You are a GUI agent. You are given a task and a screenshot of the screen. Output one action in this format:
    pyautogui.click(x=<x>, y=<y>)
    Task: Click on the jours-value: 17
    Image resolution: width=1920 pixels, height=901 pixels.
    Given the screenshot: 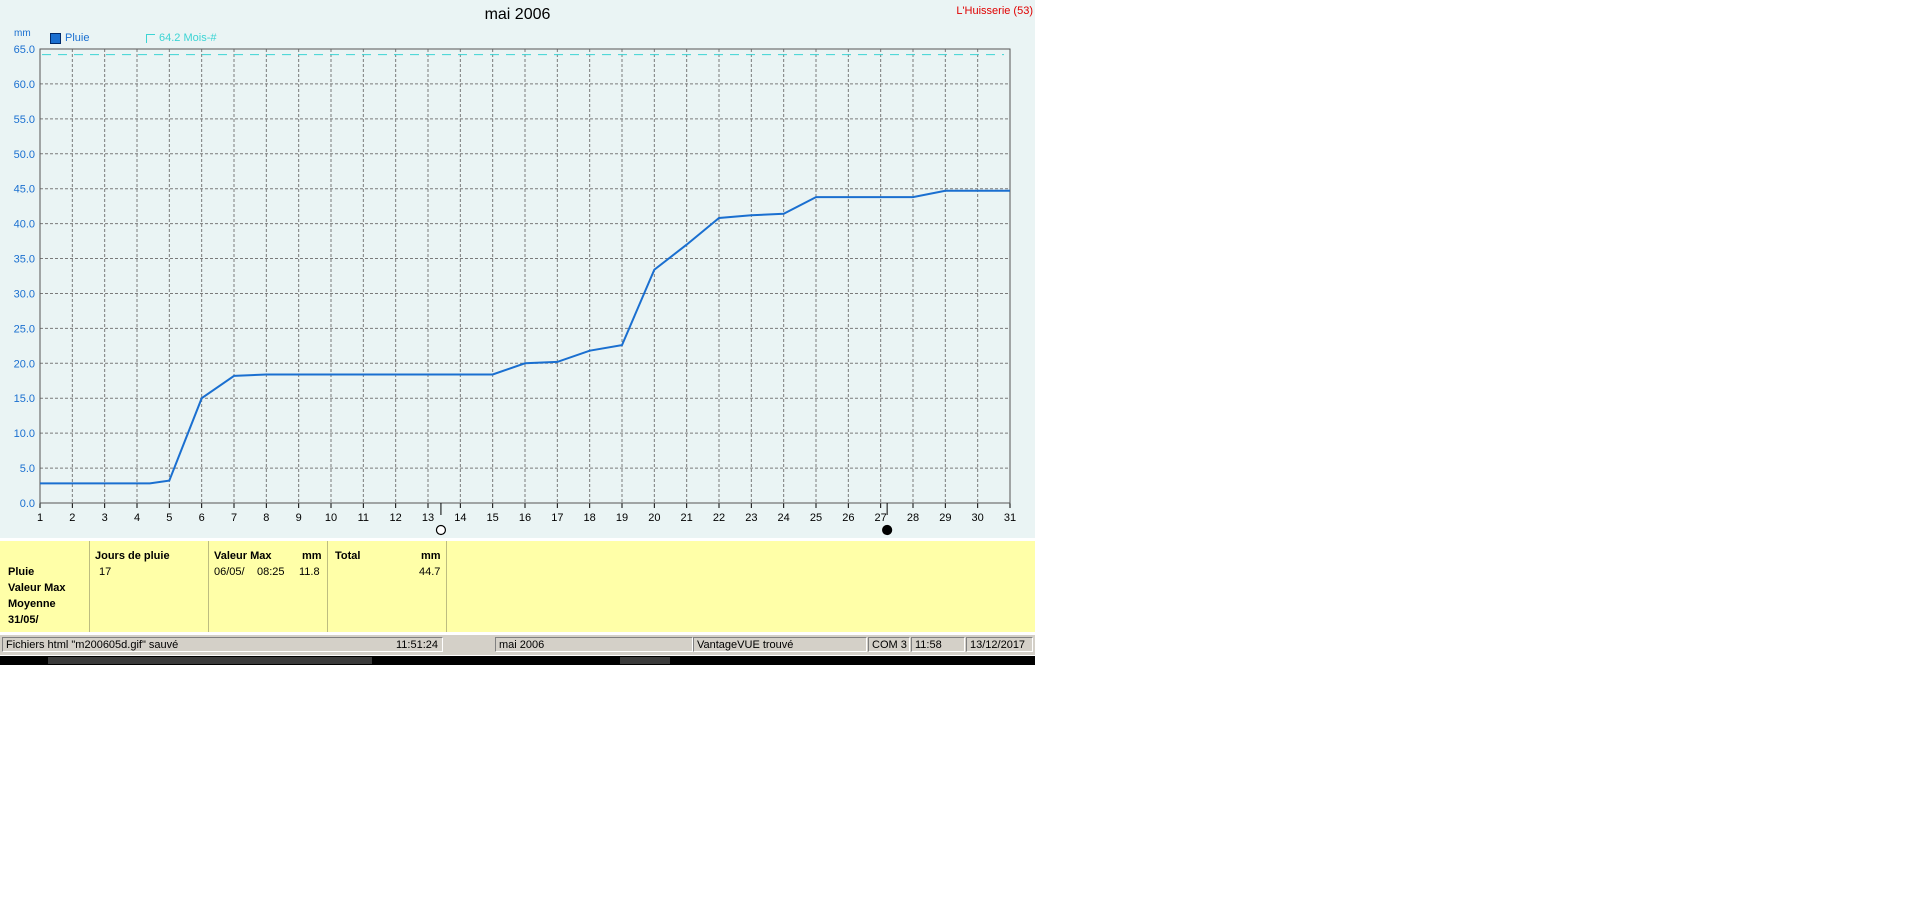 What is the action you would take?
    pyautogui.click(x=105, y=572)
    